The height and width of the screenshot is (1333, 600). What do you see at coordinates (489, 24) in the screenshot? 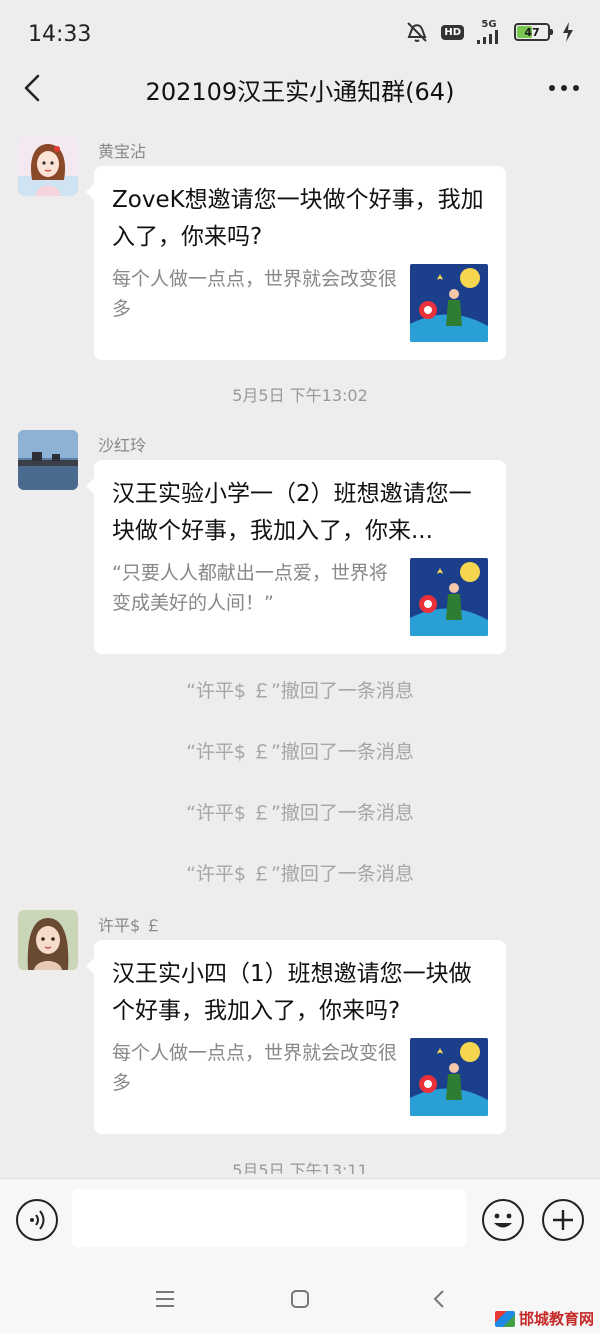
I see `network-label: 5G` at bounding box center [489, 24].